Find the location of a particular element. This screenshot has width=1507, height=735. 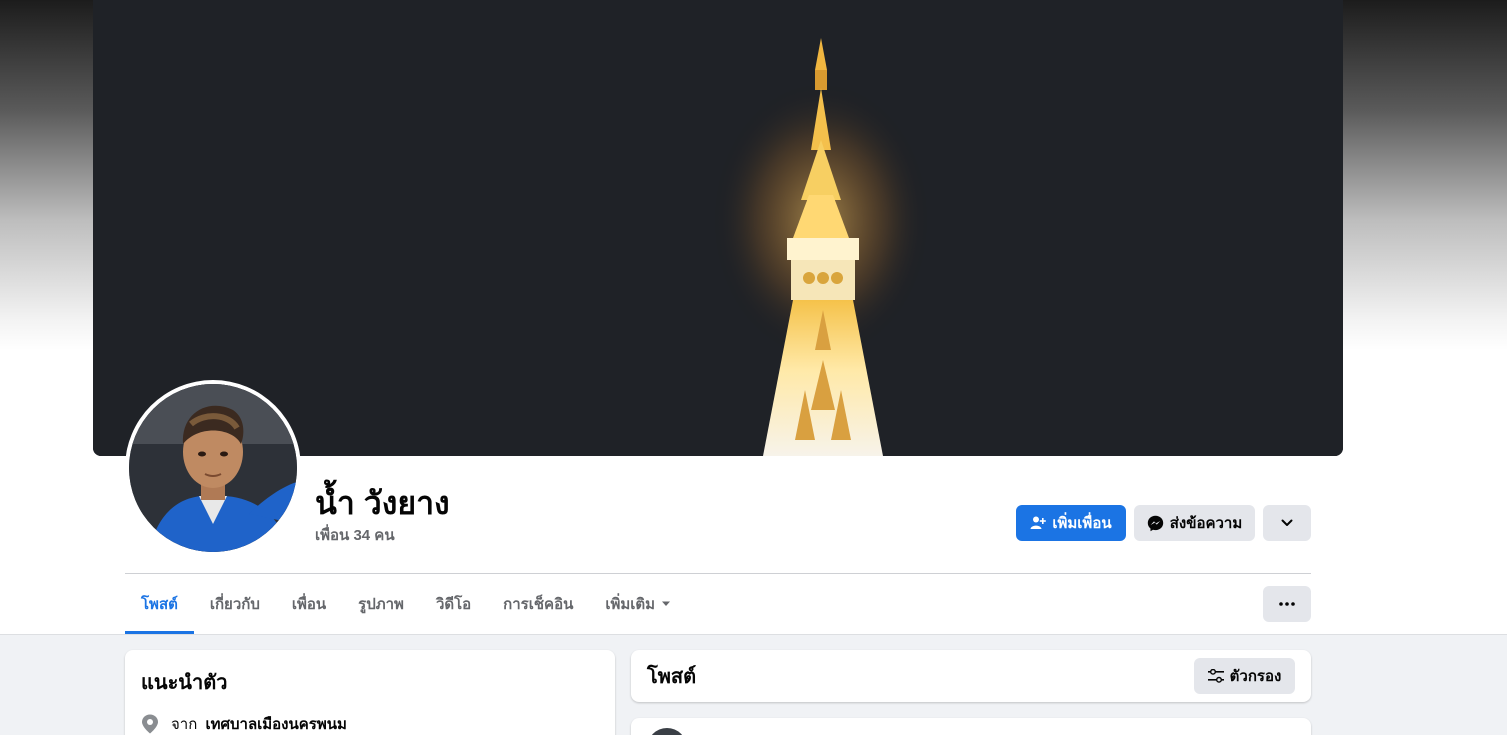

tab-label: วิดีโอ is located at coordinates (453, 604).